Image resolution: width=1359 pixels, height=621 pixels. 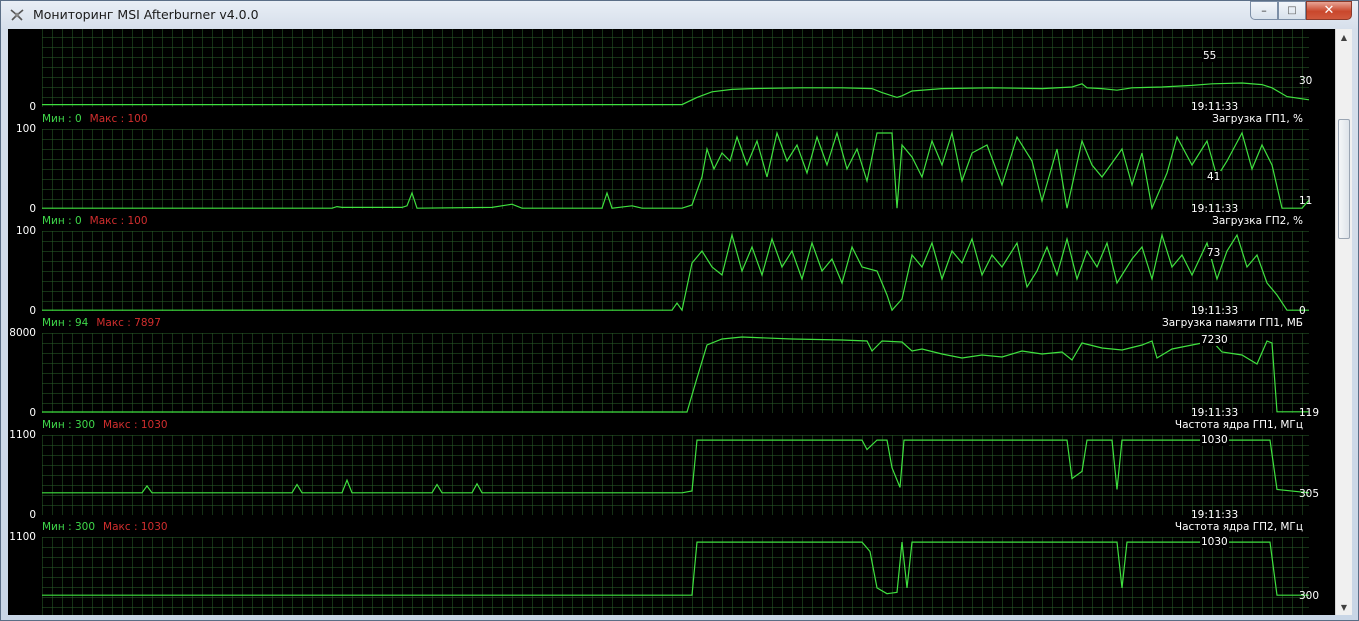 I want to click on graph-current-value: 305, so click(x=1309, y=494).